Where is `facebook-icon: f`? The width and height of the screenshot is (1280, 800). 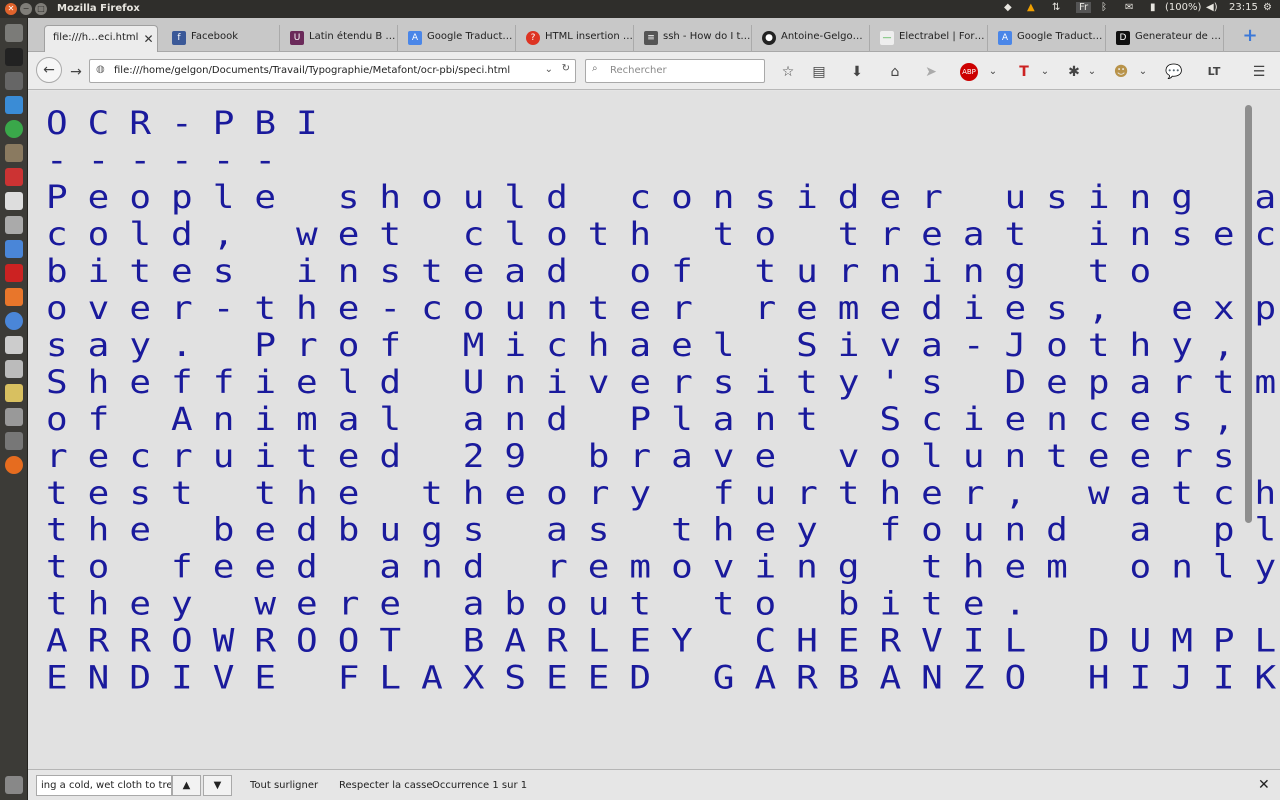
facebook-icon: f is located at coordinates (179, 38).